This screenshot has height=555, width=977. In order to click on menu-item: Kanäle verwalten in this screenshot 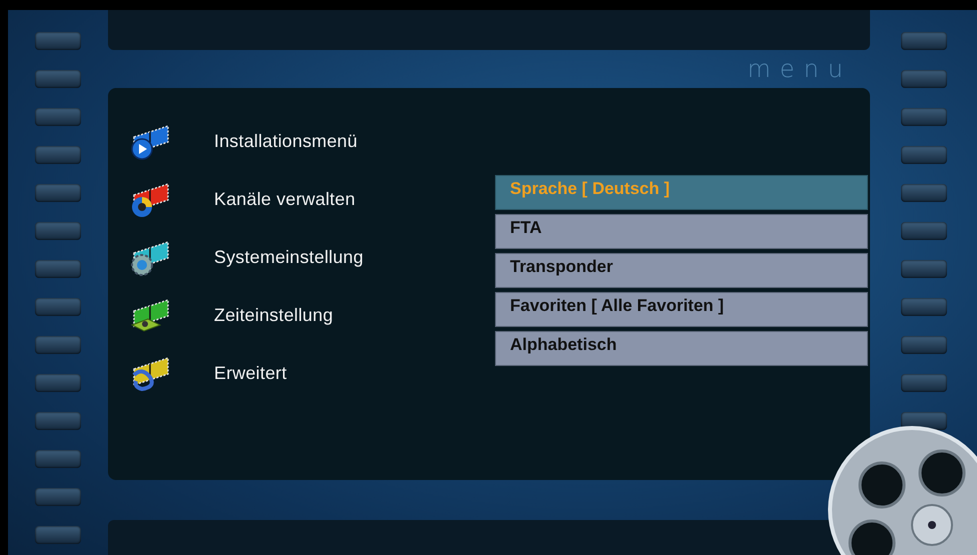, I will do `click(285, 199)`.